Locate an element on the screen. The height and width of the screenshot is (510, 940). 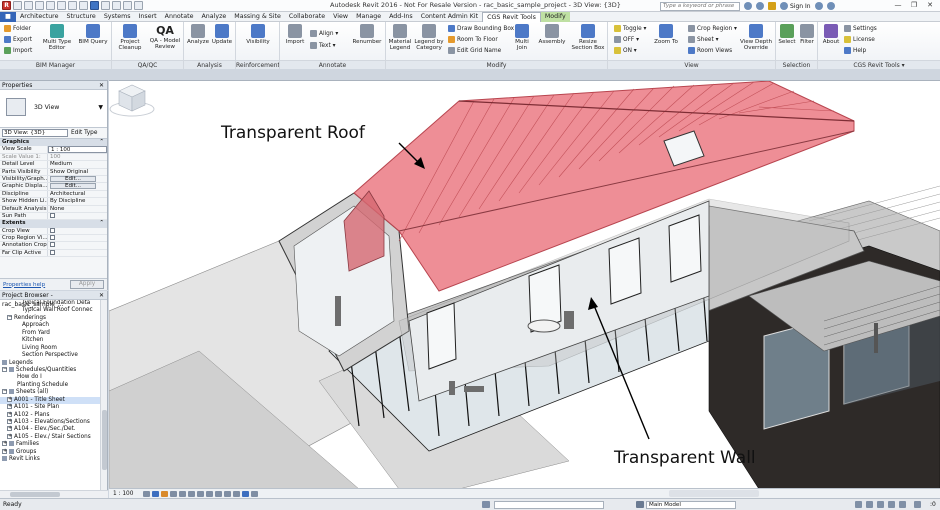
tab-content-admin-kit: Content Admin Kit is located at coordinates (449, 17).